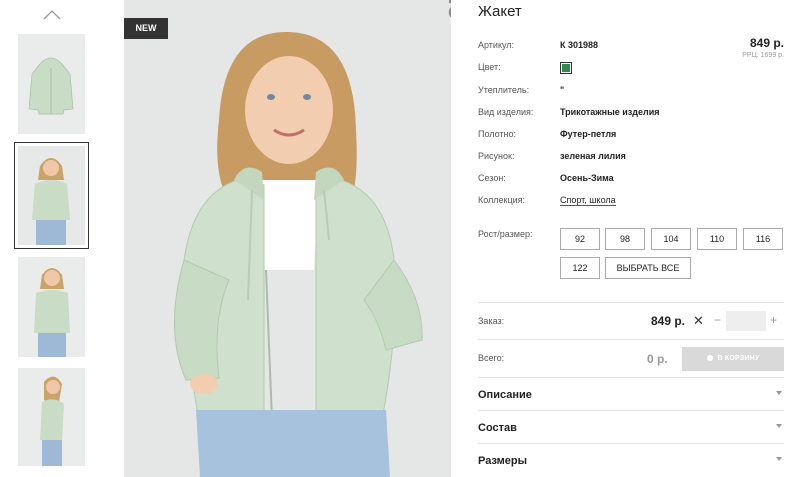 This screenshot has width=800, height=477. Describe the element at coordinates (588, 134) in the screenshot. I see `attr-value-fabric: Футер-петля` at that location.